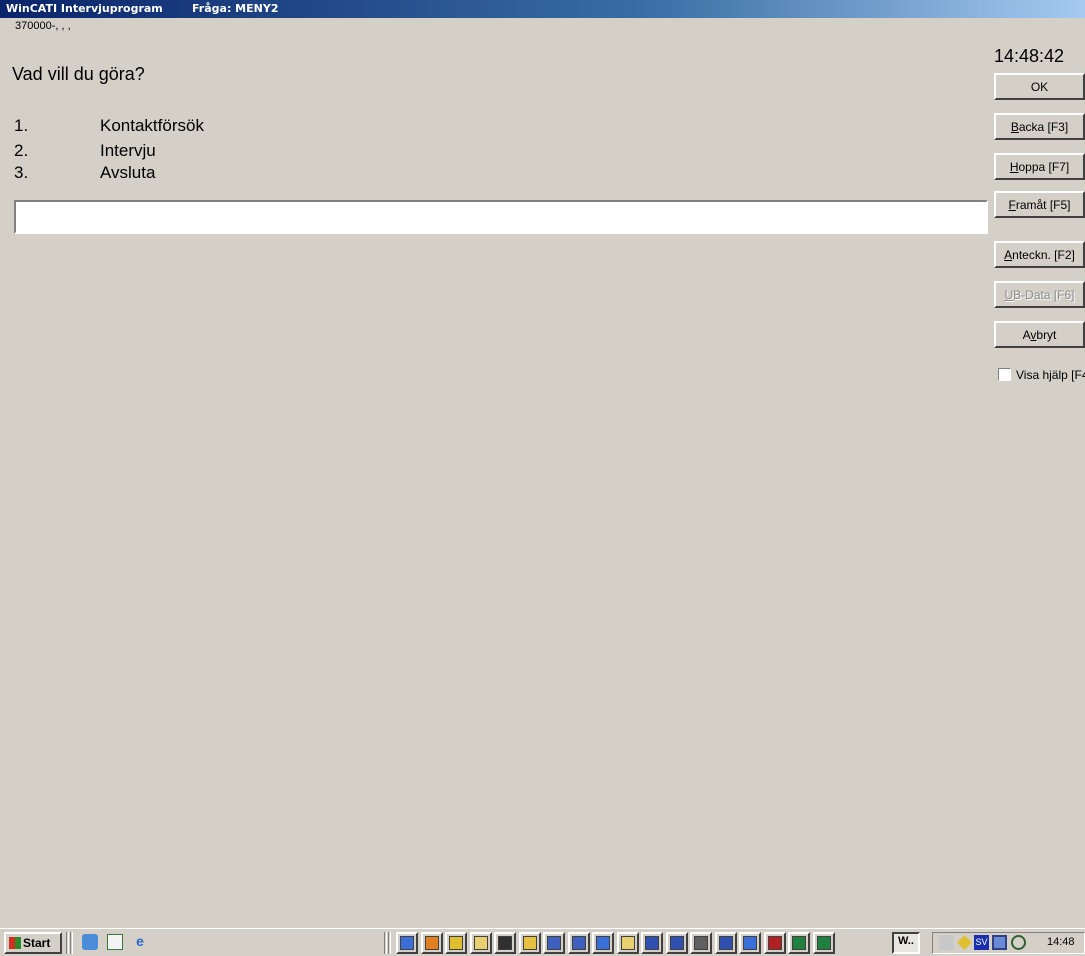  What do you see at coordinates (235, 8) in the screenshot?
I see `question-title: Fråga: MENY2` at bounding box center [235, 8].